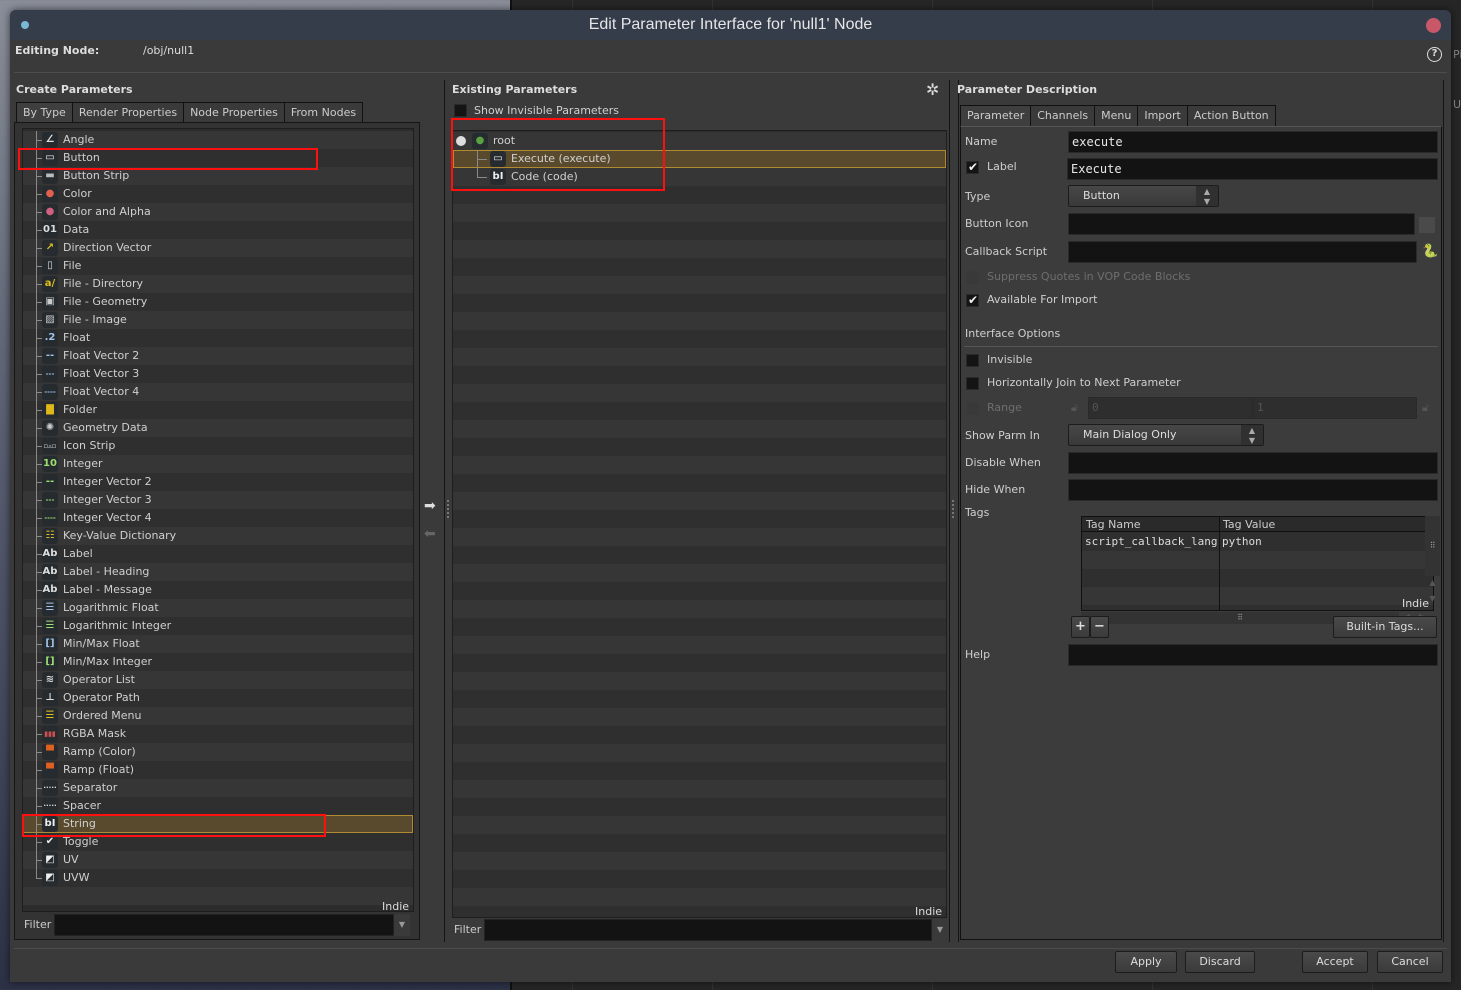 The height and width of the screenshot is (990, 1461). Describe the element at coordinates (218, 554) in the screenshot. I see `parameter-type-item: Ab Label` at that location.